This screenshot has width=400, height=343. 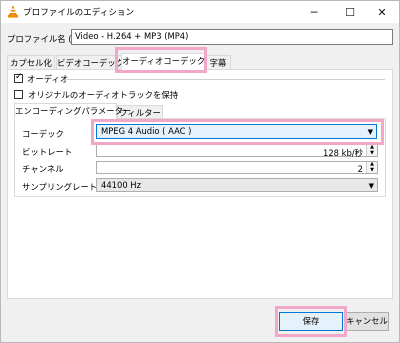 I want to click on tab-encapsulation: カプセル化, so click(x=31, y=62).